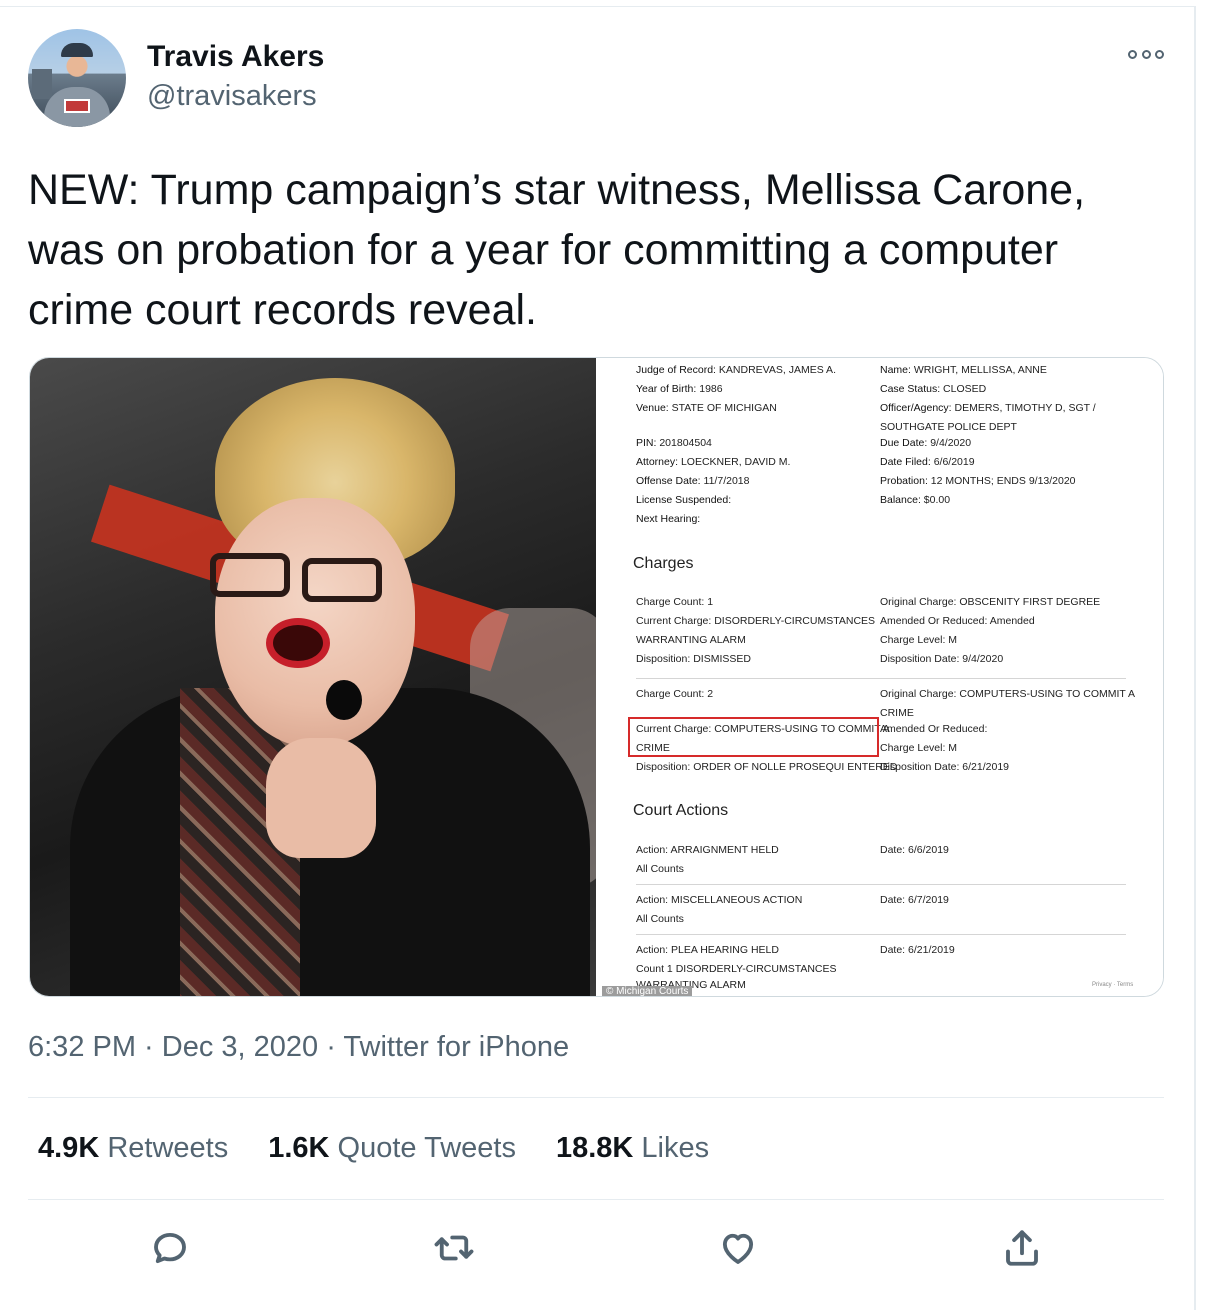 The height and width of the screenshot is (1310, 1214). Describe the element at coordinates (250, 575) in the screenshot. I see `photo-glasses-left` at that location.